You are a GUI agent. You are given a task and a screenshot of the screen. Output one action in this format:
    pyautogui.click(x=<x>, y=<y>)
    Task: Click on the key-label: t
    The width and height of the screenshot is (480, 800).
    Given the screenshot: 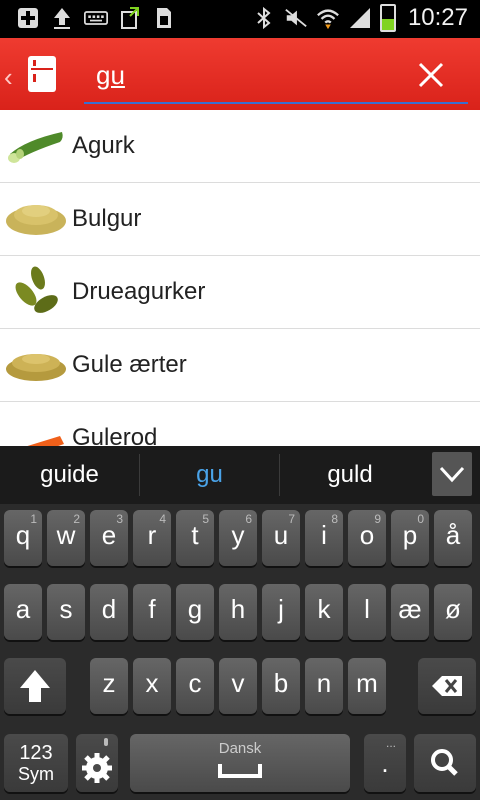 What is the action you would take?
    pyautogui.click(x=195, y=535)
    